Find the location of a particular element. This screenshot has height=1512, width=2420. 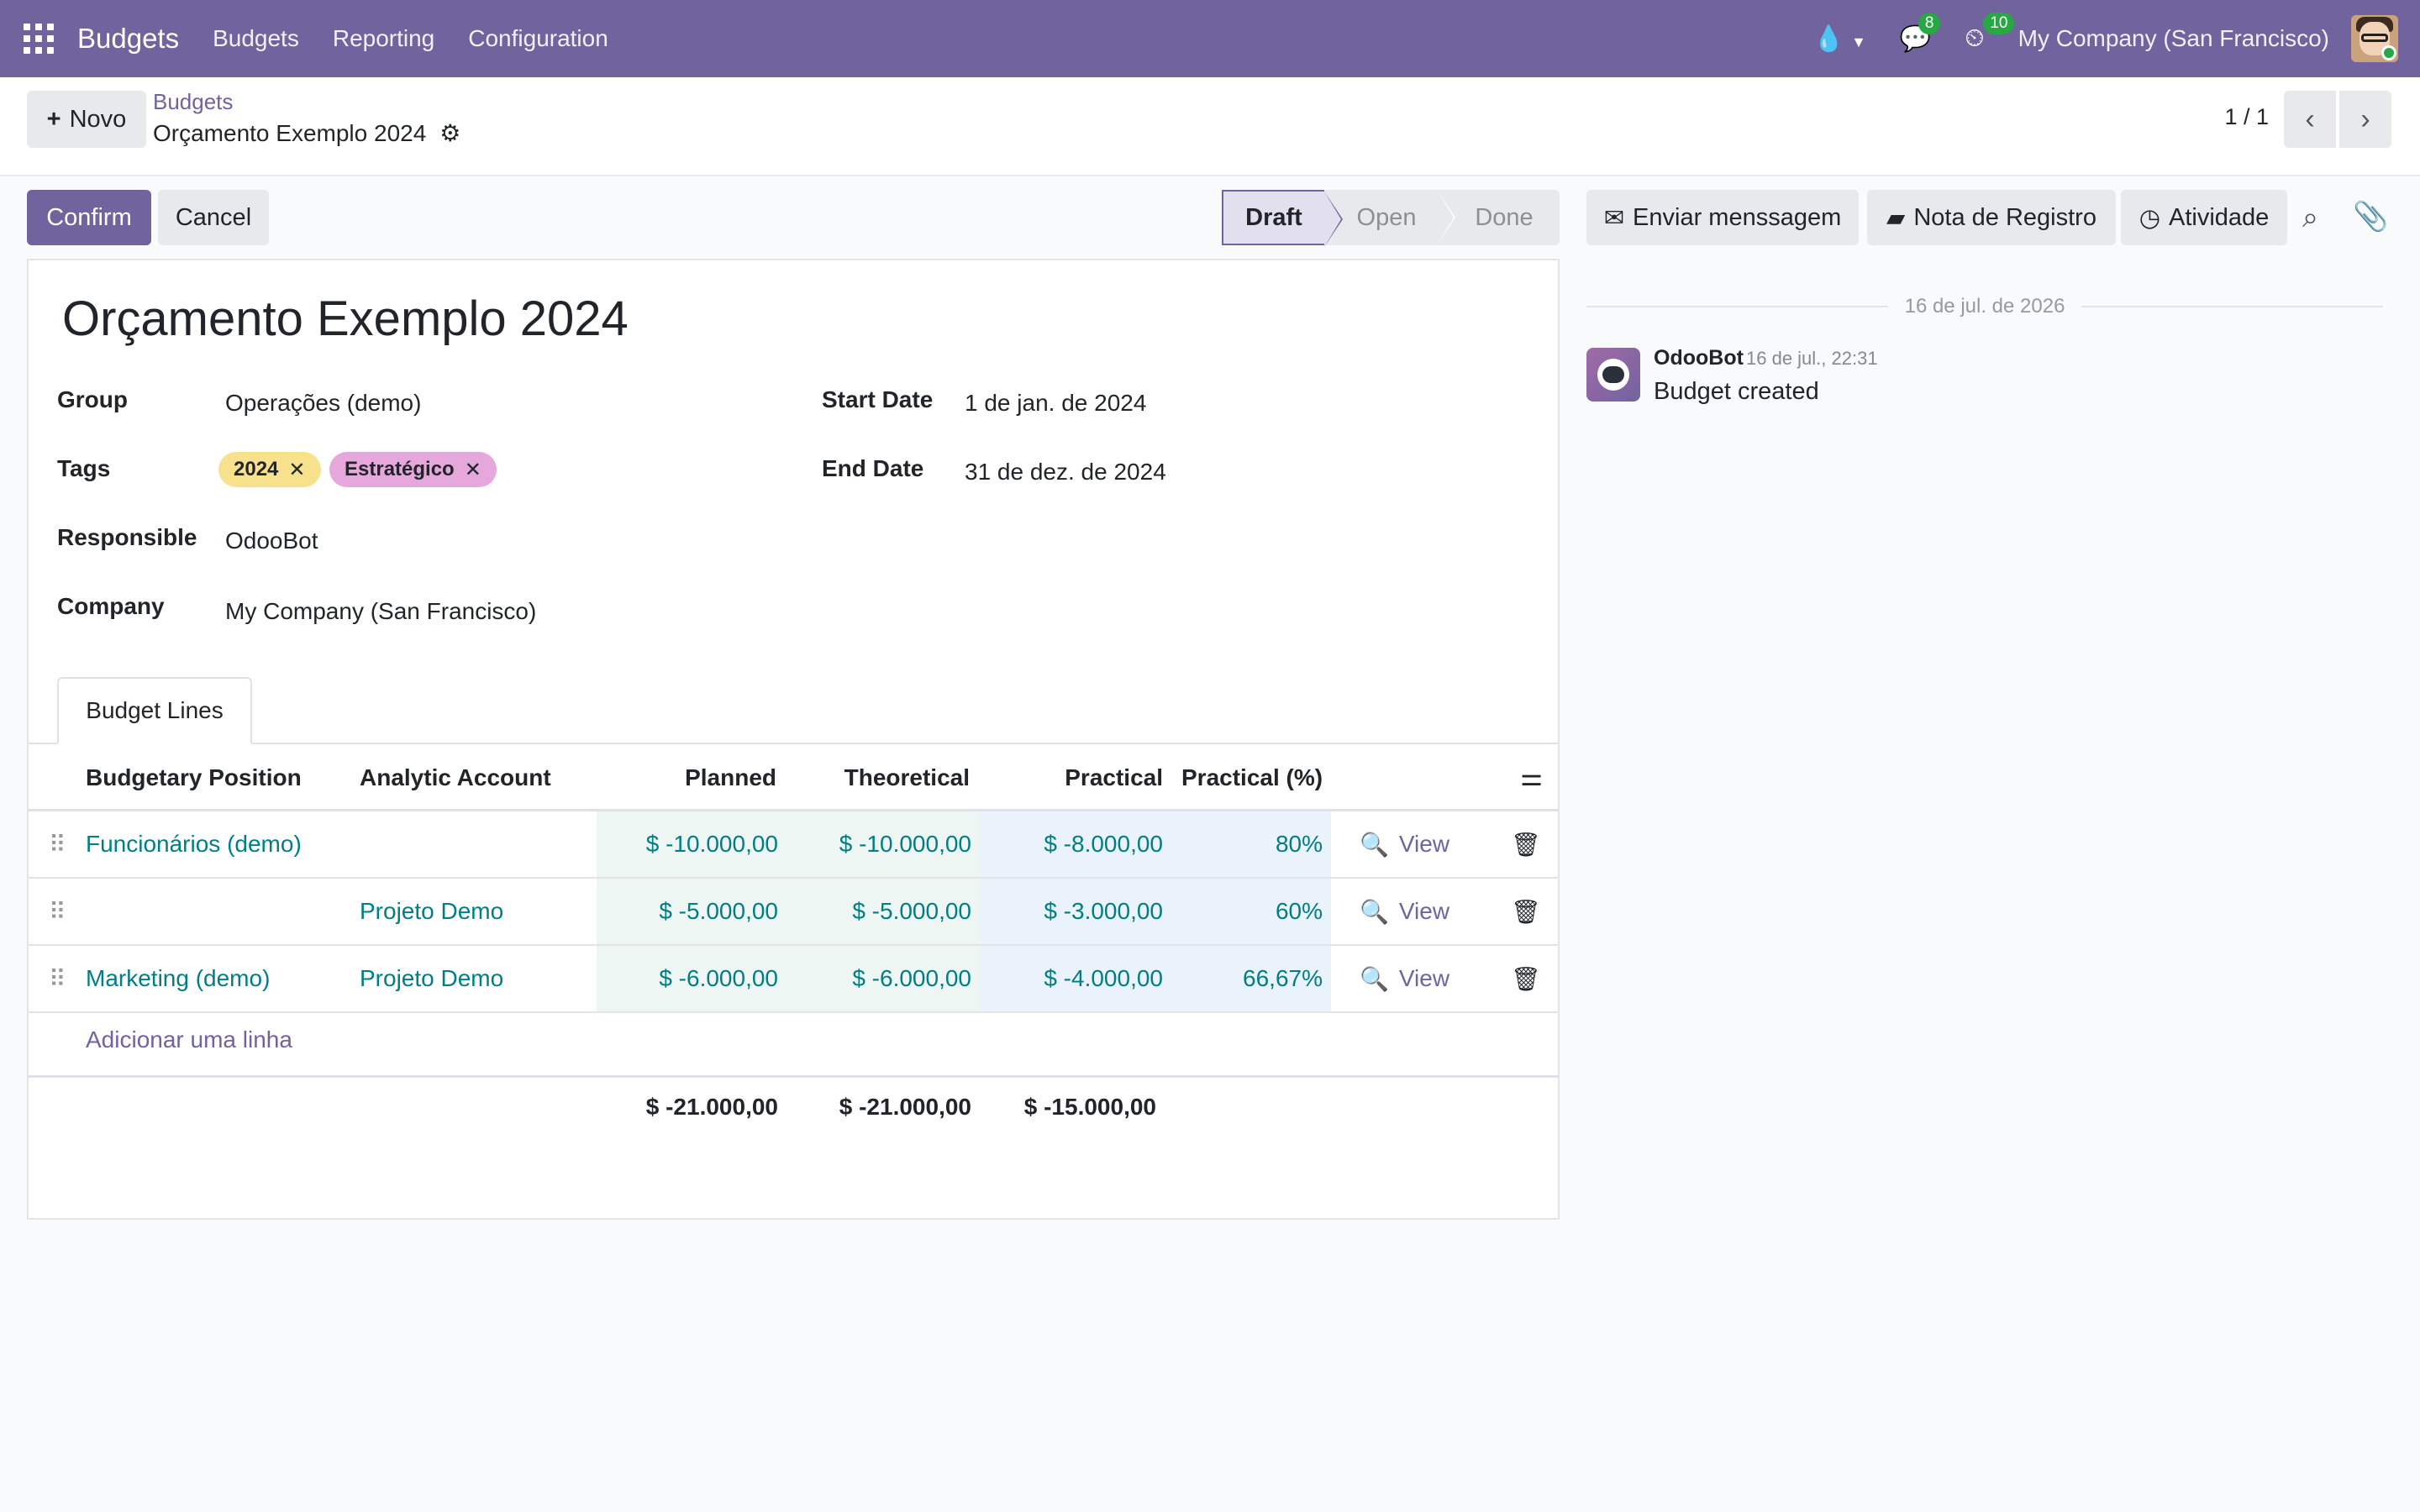

user-avatar is located at coordinates (2374, 38).